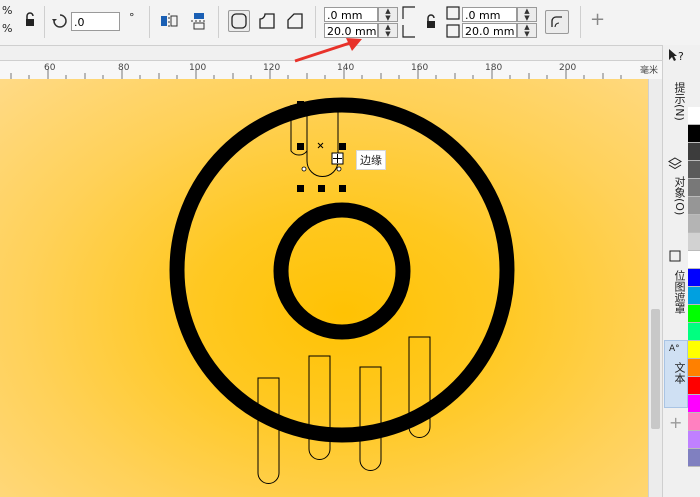 The image size is (700, 497). Describe the element at coordinates (453, 14) in the screenshot. I see `corner-tr-icon` at that location.